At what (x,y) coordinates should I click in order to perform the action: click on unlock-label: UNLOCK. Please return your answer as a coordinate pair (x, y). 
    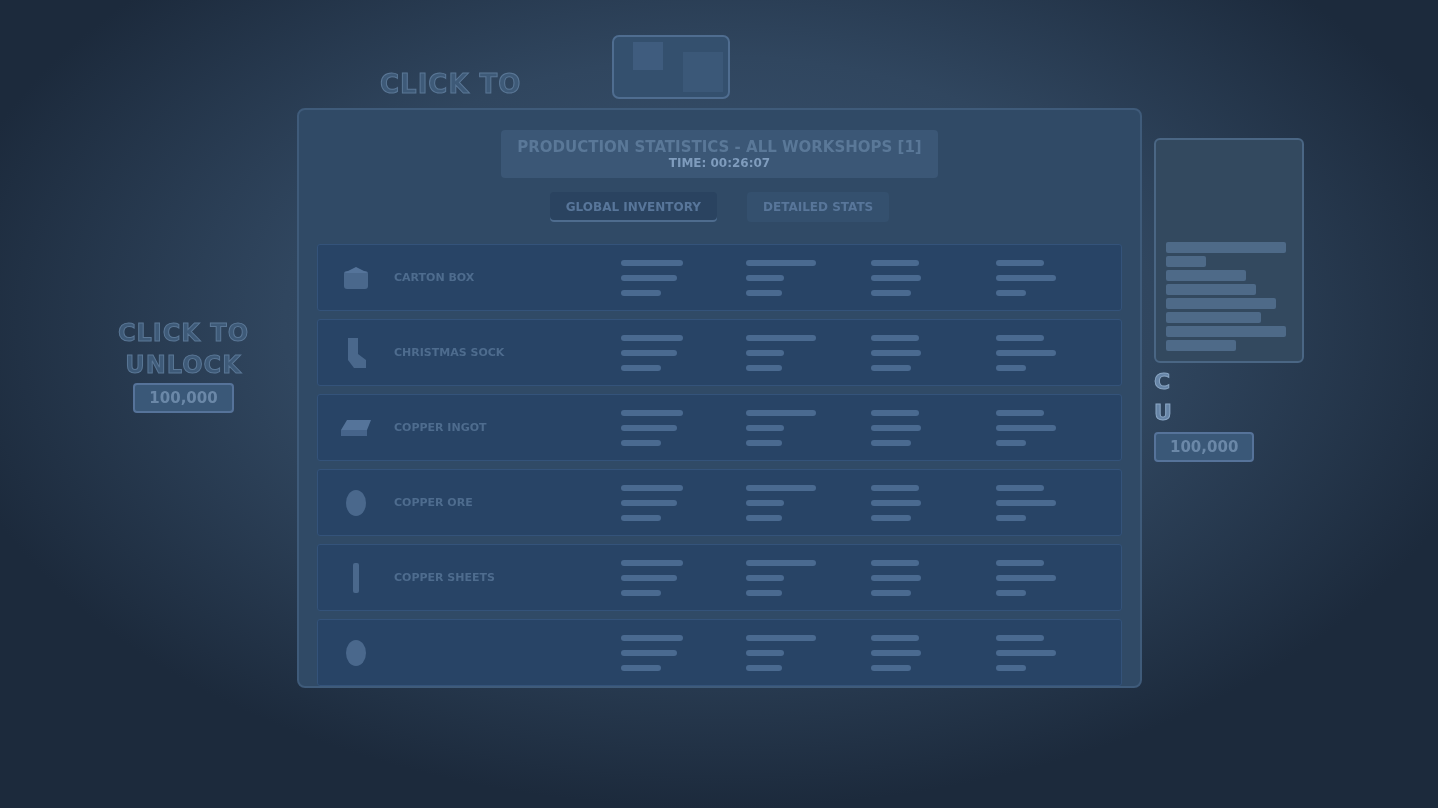
    Looking at the image, I should click on (183, 365).